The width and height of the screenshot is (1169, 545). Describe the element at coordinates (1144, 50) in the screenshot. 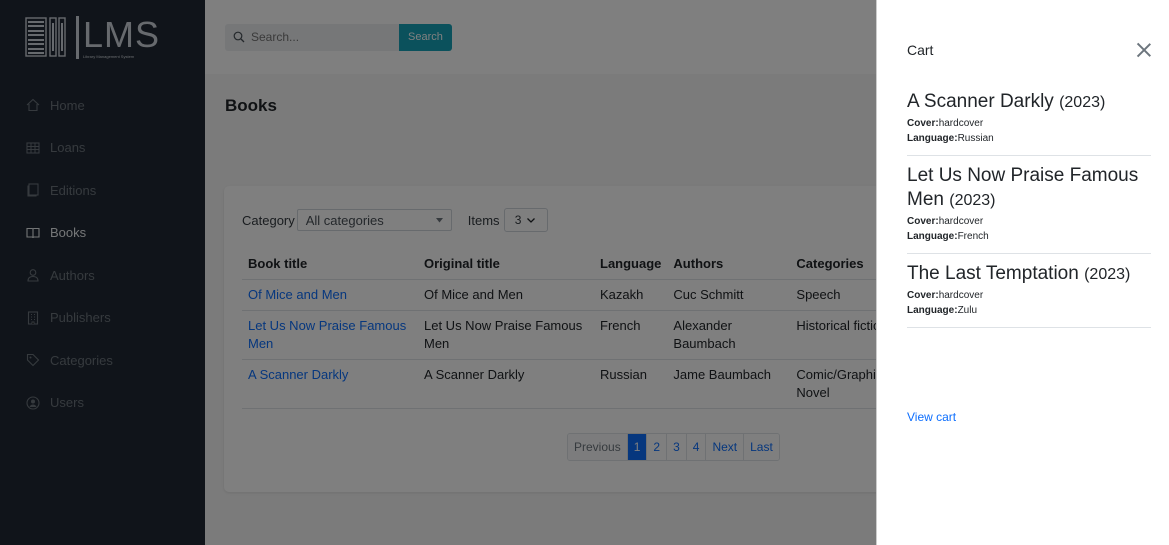

I see `close-icon` at that location.